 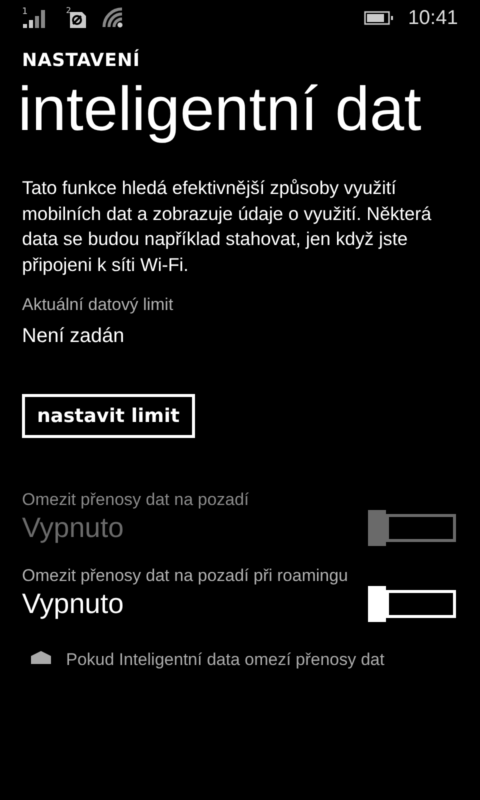 I want to click on set-limit-button: nastavit limit, so click(x=108, y=416).